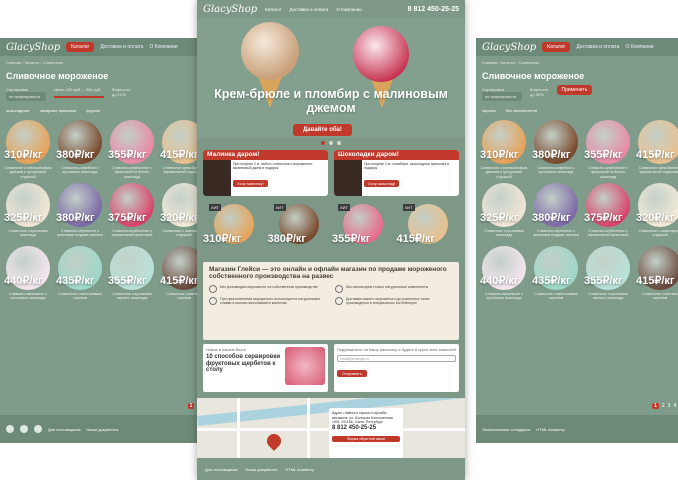  Describe the element at coordinates (428, 232) in the screenshot. I see `product-card: 415₽/кг ХИТ` at that location.